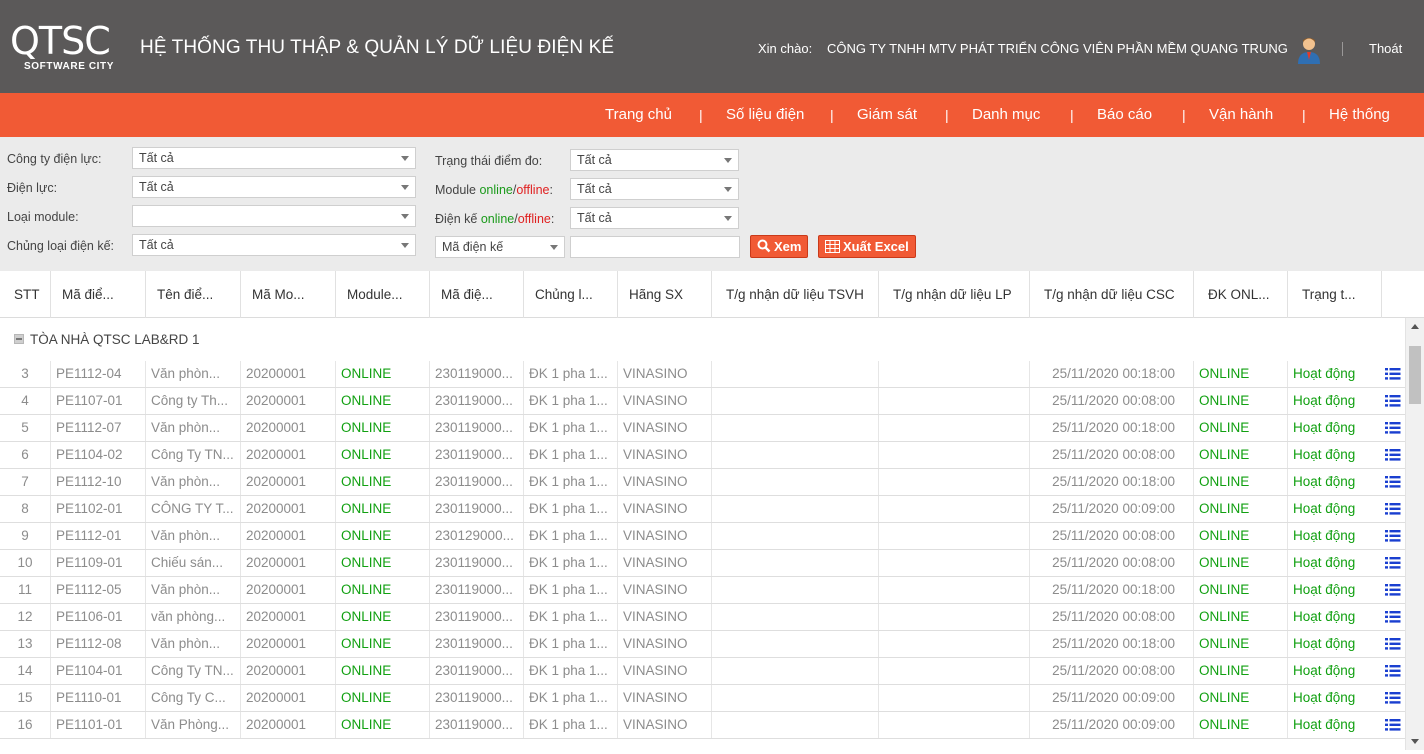 The height and width of the screenshot is (754, 1424). I want to click on meter-type-value: Tất cả, so click(156, 245).